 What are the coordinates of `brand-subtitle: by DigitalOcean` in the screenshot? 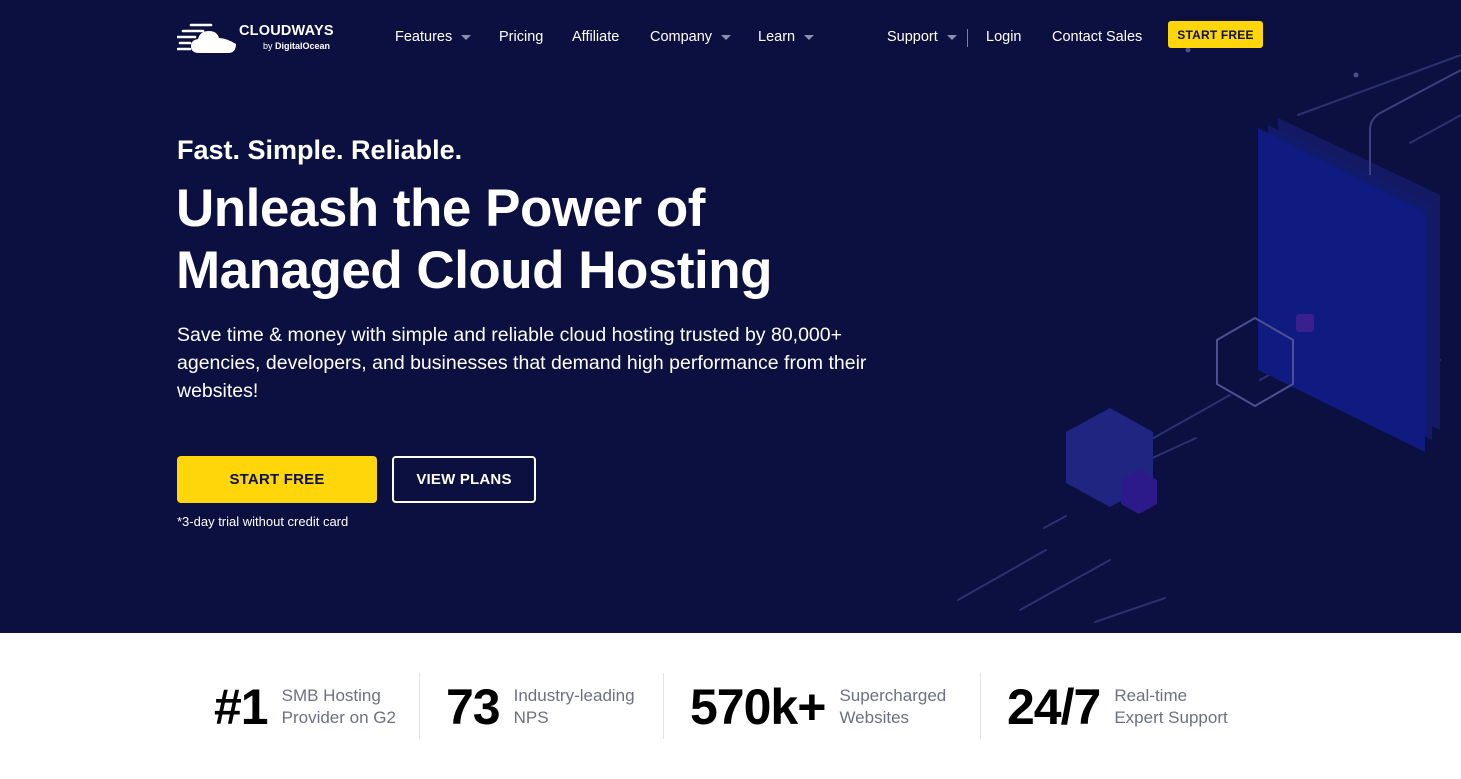 It's located at (296, 46).